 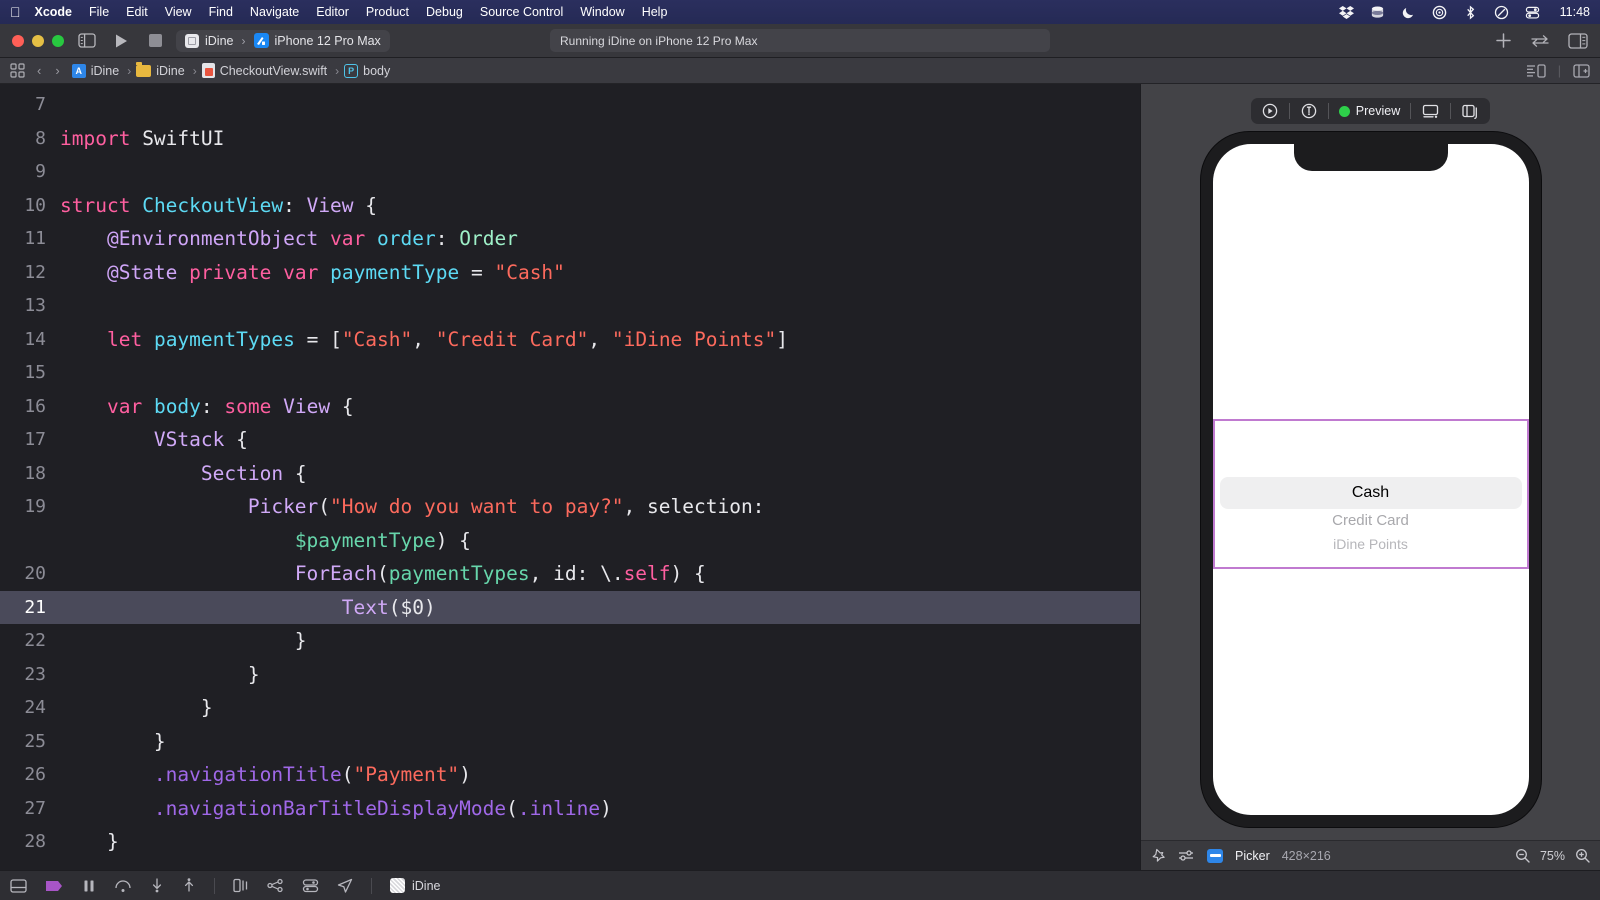 What do you see at coordinates (444, 12) in the screenshot?
I see `menu-item-debug: Debug` at bounding box center [444, 12].